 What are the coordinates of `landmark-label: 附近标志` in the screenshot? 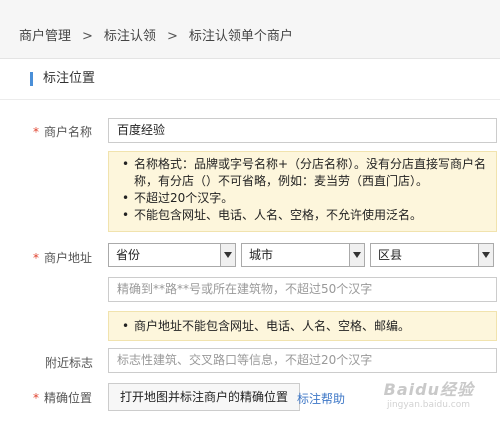 It's located at (69, 363).